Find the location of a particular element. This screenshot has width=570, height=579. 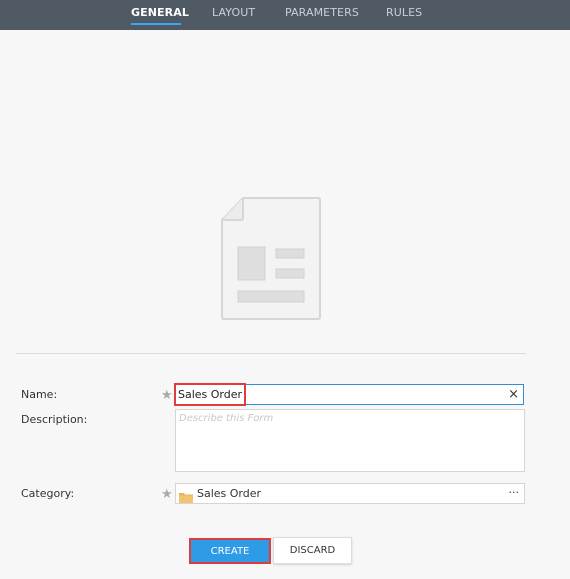

name-required-star-icon: ★ is located at coordinates (167, 395).